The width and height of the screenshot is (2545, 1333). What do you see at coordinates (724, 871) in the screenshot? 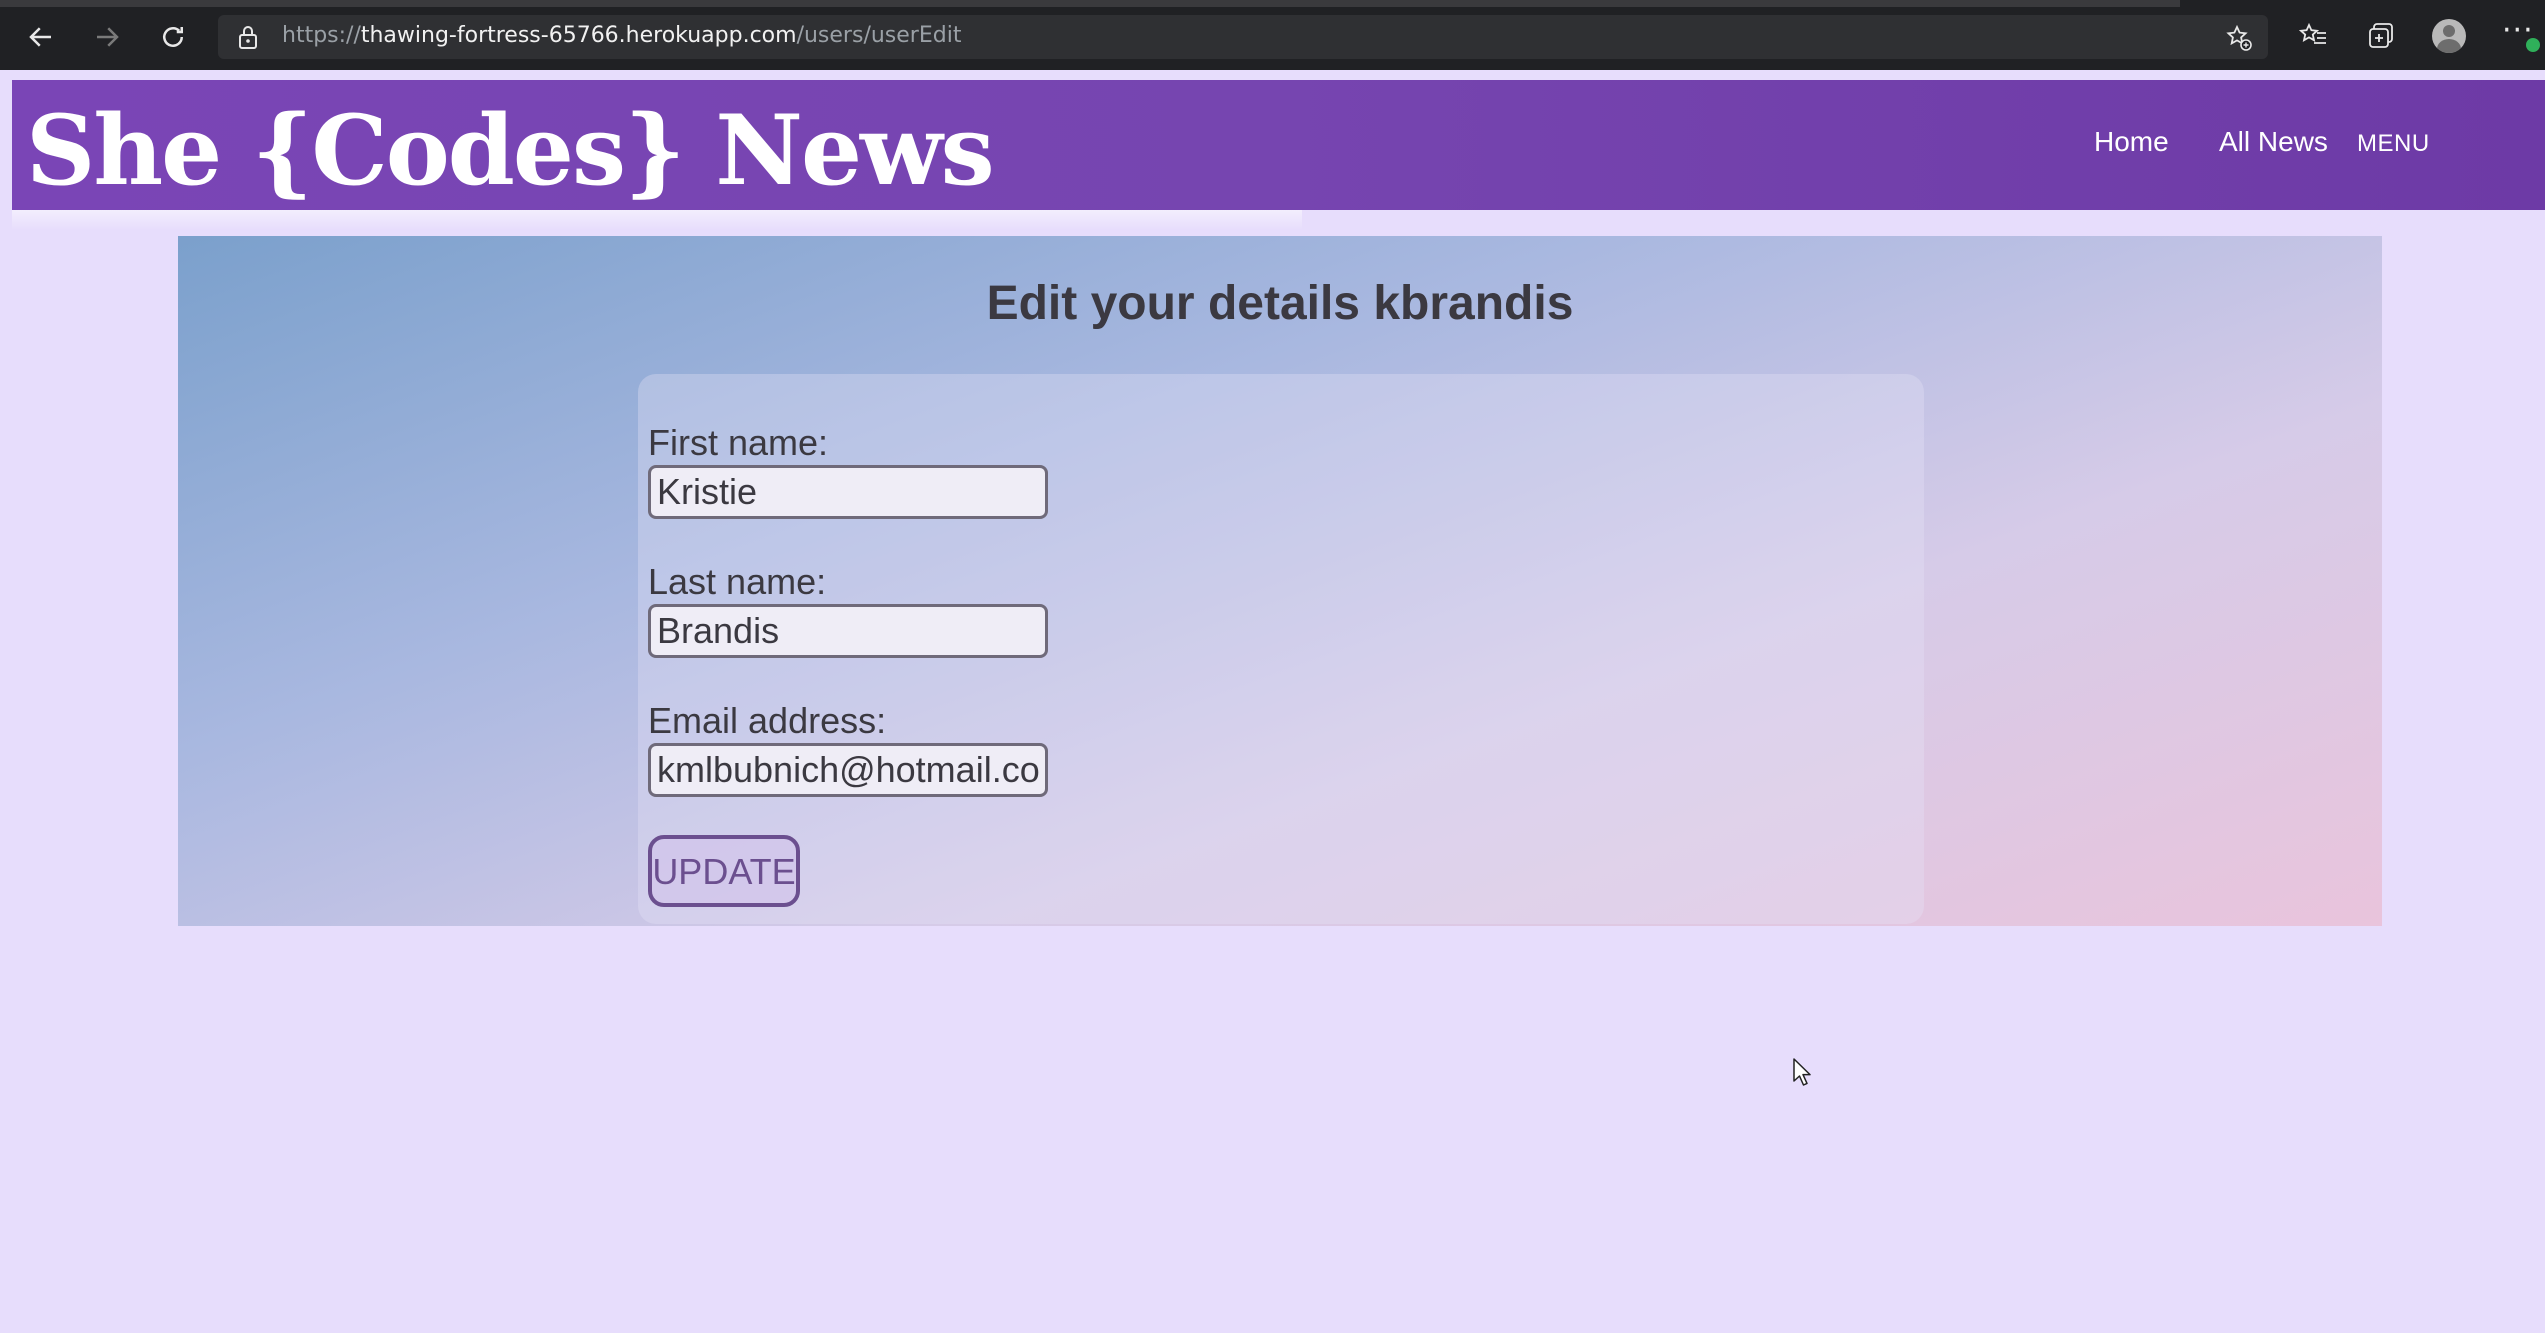
I see `update-button: UPDATE` at bounding box center [724, 871].